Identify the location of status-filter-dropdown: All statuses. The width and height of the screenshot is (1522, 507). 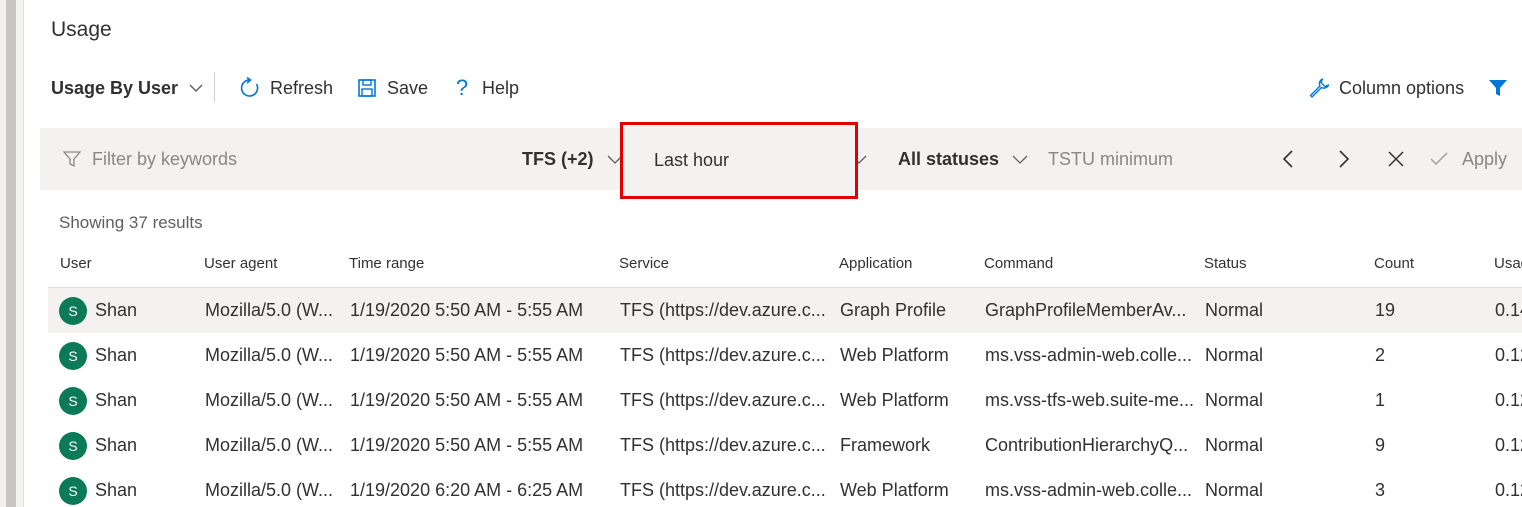
(963, 159).